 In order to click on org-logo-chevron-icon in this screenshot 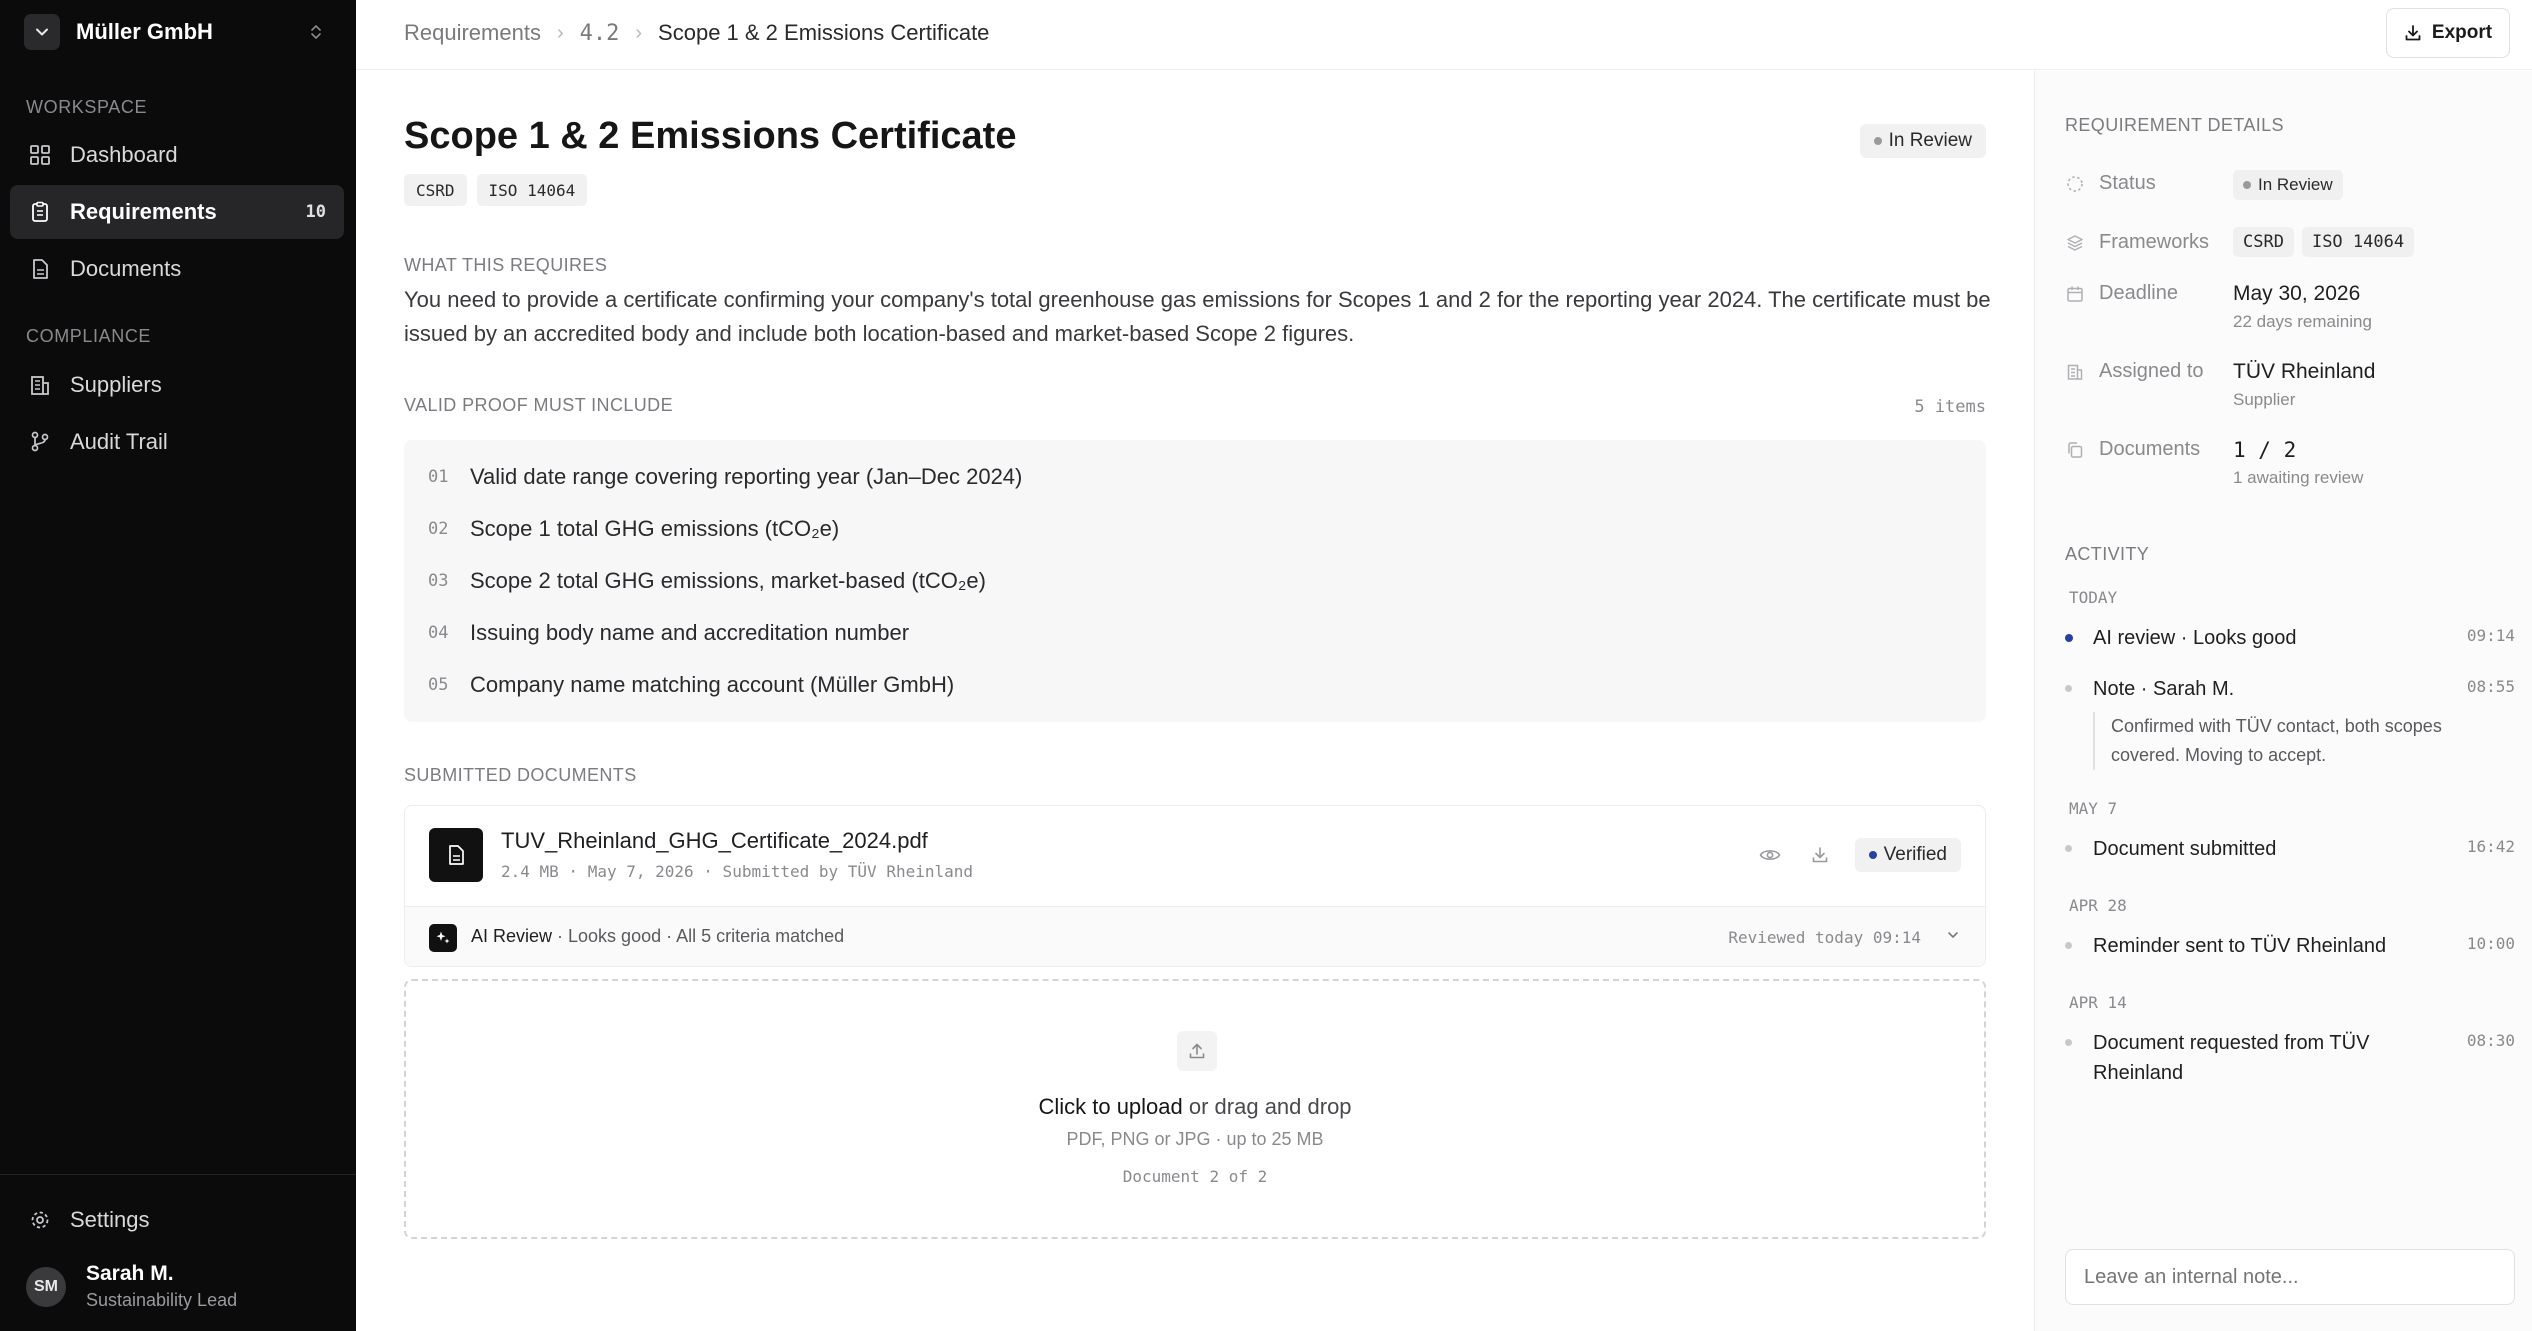, I will do `click(42, 32)`.